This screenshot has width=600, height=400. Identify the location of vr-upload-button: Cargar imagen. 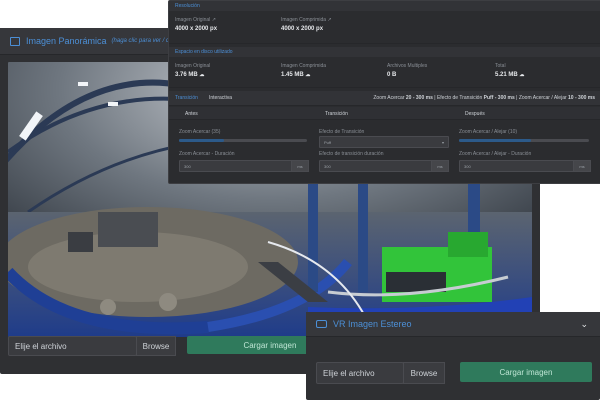
(526, 372).